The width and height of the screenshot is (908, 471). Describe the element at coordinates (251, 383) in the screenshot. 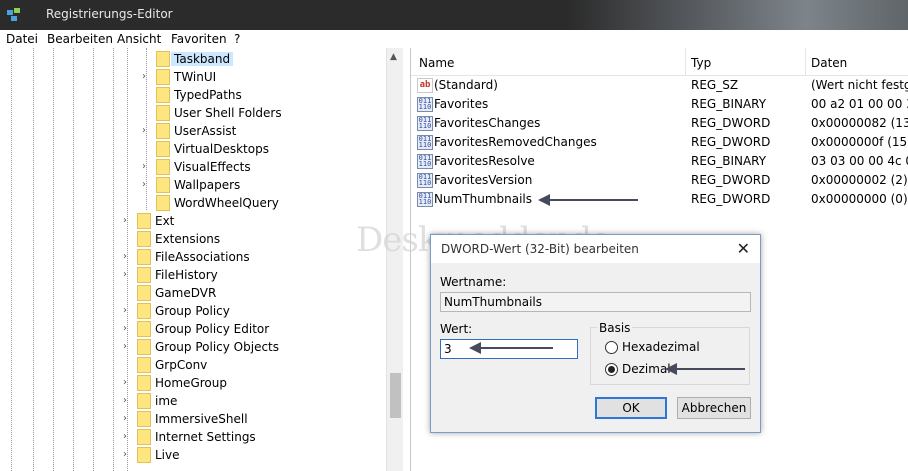

I see `tree-item: › HomeGroup` at that location.